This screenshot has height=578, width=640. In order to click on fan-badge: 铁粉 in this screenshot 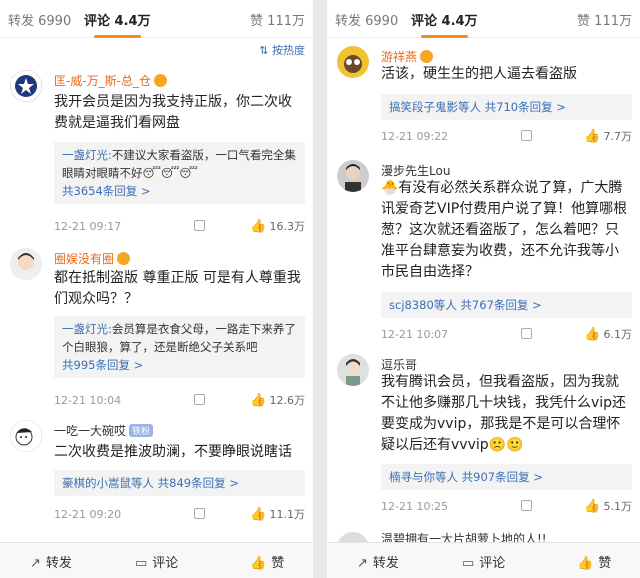, I will do `click(141, 430)`.